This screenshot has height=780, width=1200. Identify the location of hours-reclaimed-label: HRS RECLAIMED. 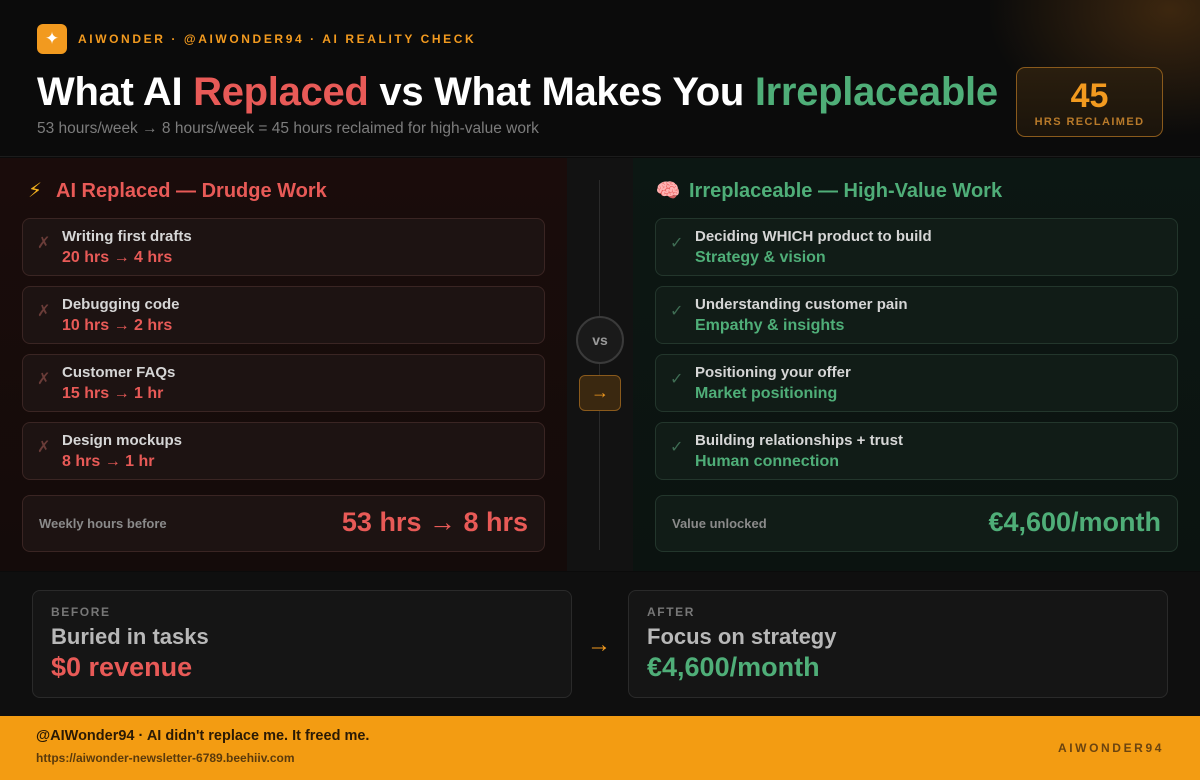
(1089, 122).